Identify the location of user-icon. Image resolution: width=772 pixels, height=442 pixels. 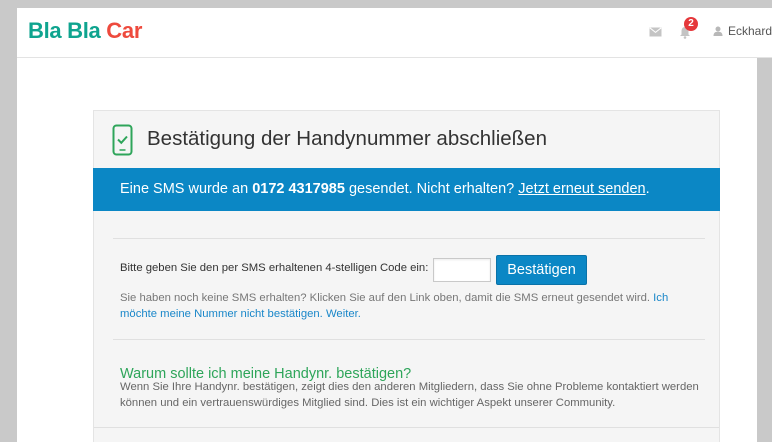
(718, 31).